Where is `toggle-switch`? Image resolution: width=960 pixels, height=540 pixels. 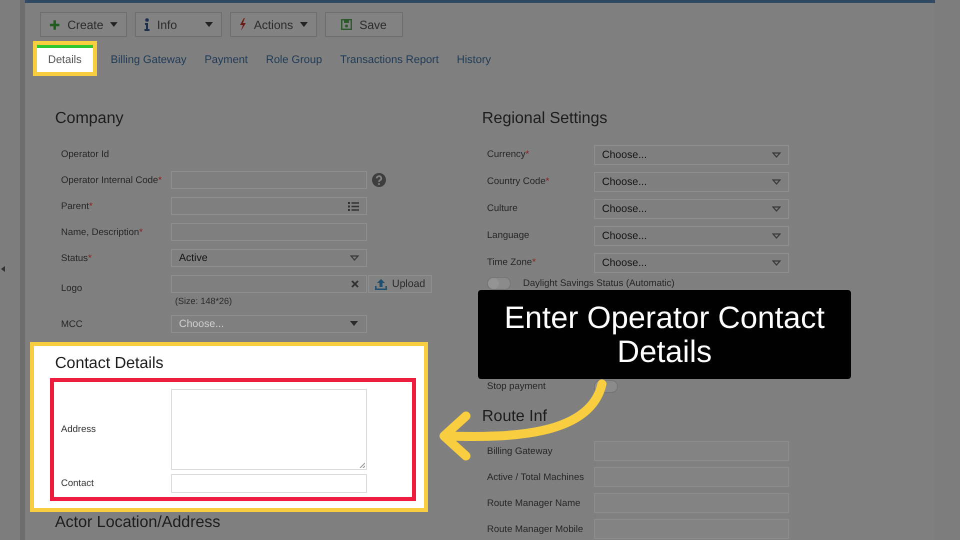
toggle-switch is located at coordinates (499, 283).